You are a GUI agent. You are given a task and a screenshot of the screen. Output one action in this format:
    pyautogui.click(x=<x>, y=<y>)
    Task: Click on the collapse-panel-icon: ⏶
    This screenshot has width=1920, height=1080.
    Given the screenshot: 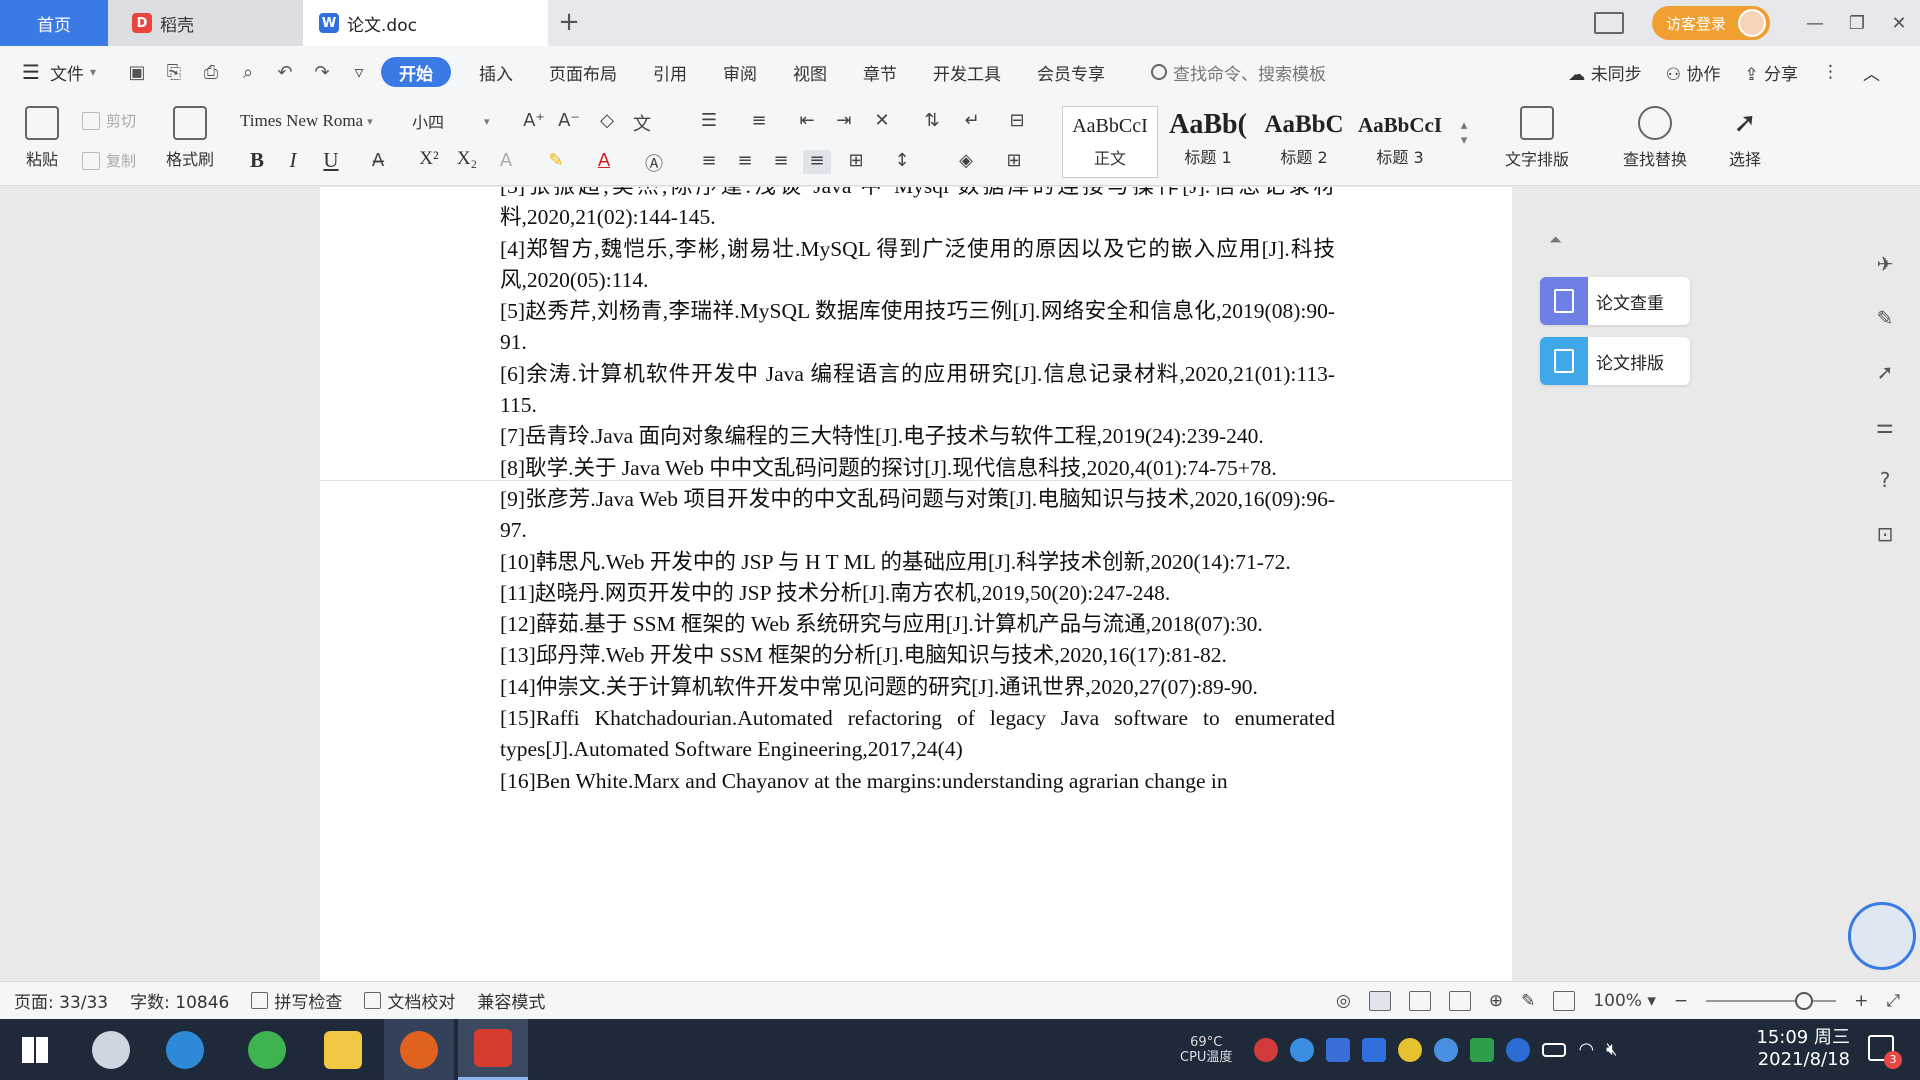 What is the action you would take?
    pyautogui.click(x=1561, y=240)
    